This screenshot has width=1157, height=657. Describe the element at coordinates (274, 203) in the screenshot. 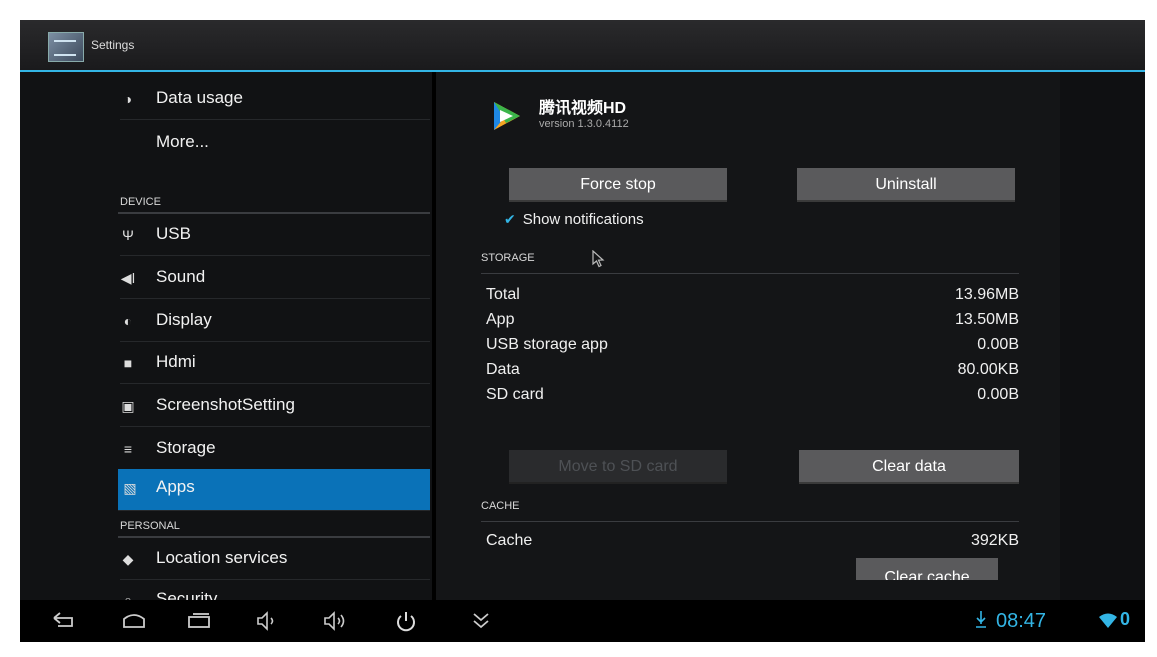

I see `section-header-device: DEVICE` at that location.